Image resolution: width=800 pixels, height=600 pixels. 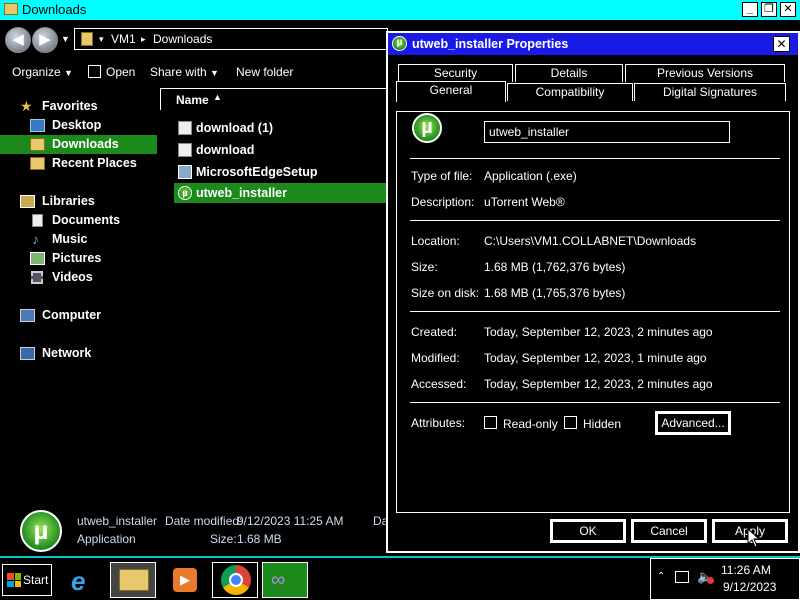 I want to click on details-size-value: 1.68 MB, so click(x=259, y=539).